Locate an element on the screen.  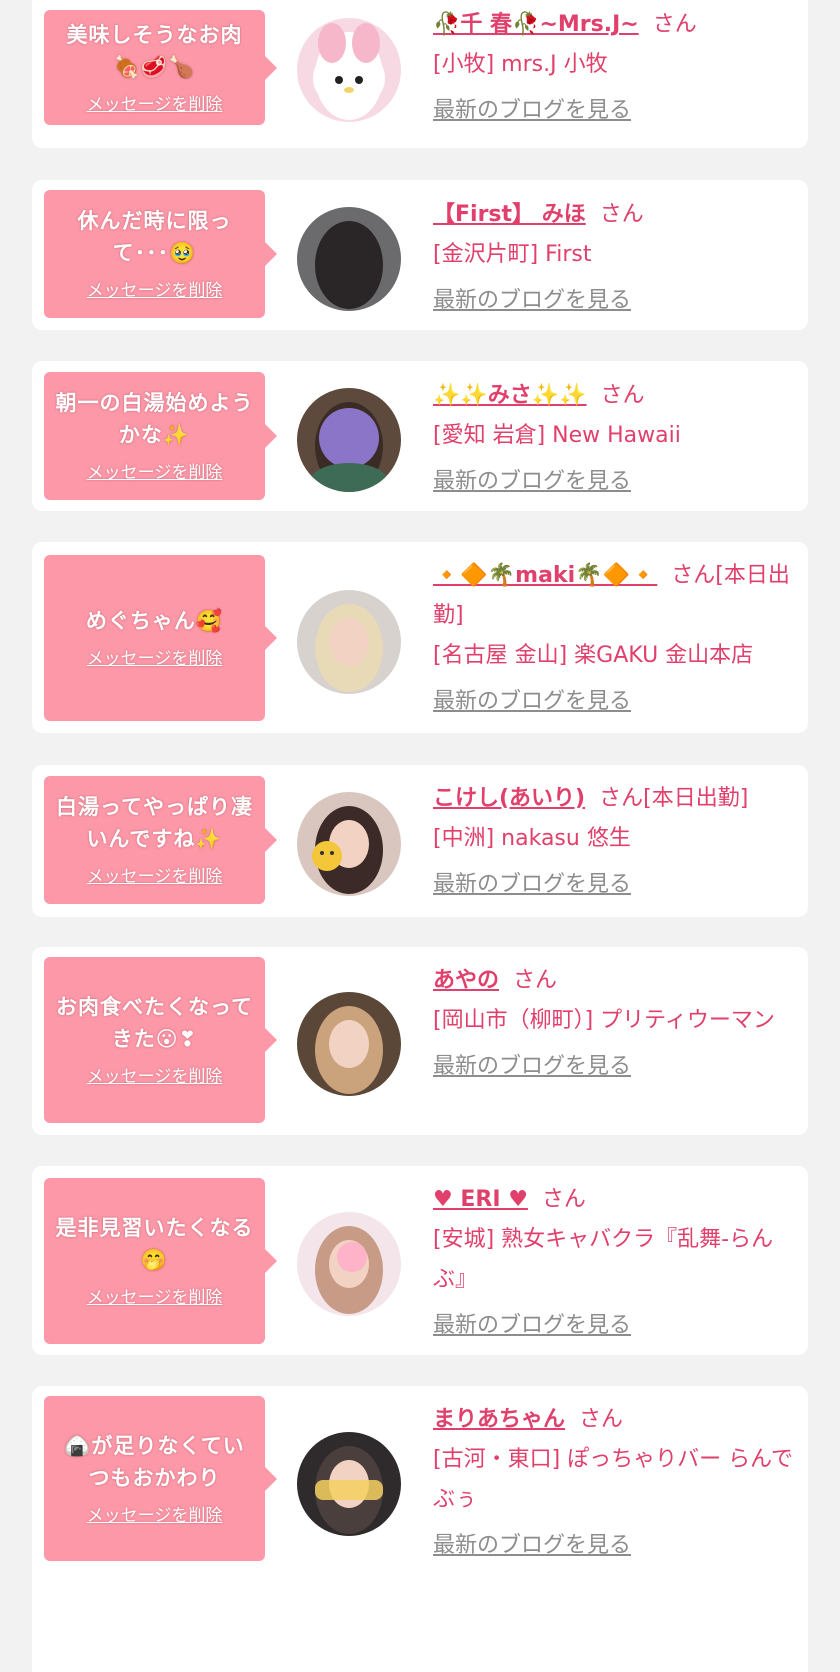
woman-heart-face-avatar-icon is located at coordinates (349, 1264).